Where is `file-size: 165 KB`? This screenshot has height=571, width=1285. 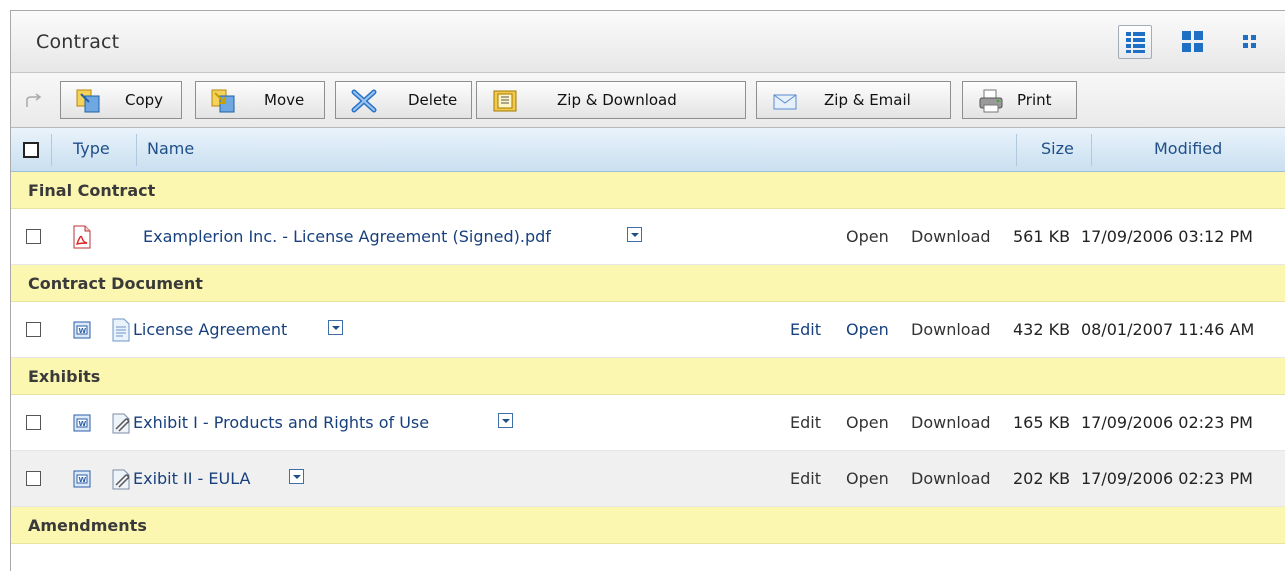 file-size: 165 KB is located at coordinates (1042, 422).